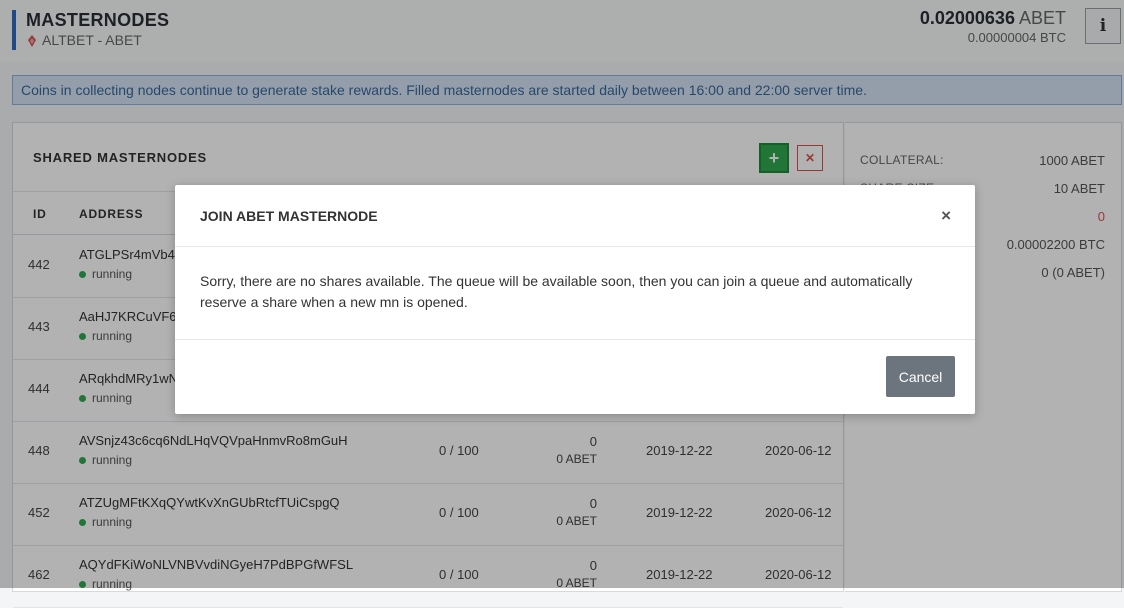  What do you see at coordinates (575, 339) in the screenshot?
I see `modal-footer-divider` at bounding box center [575, 339].